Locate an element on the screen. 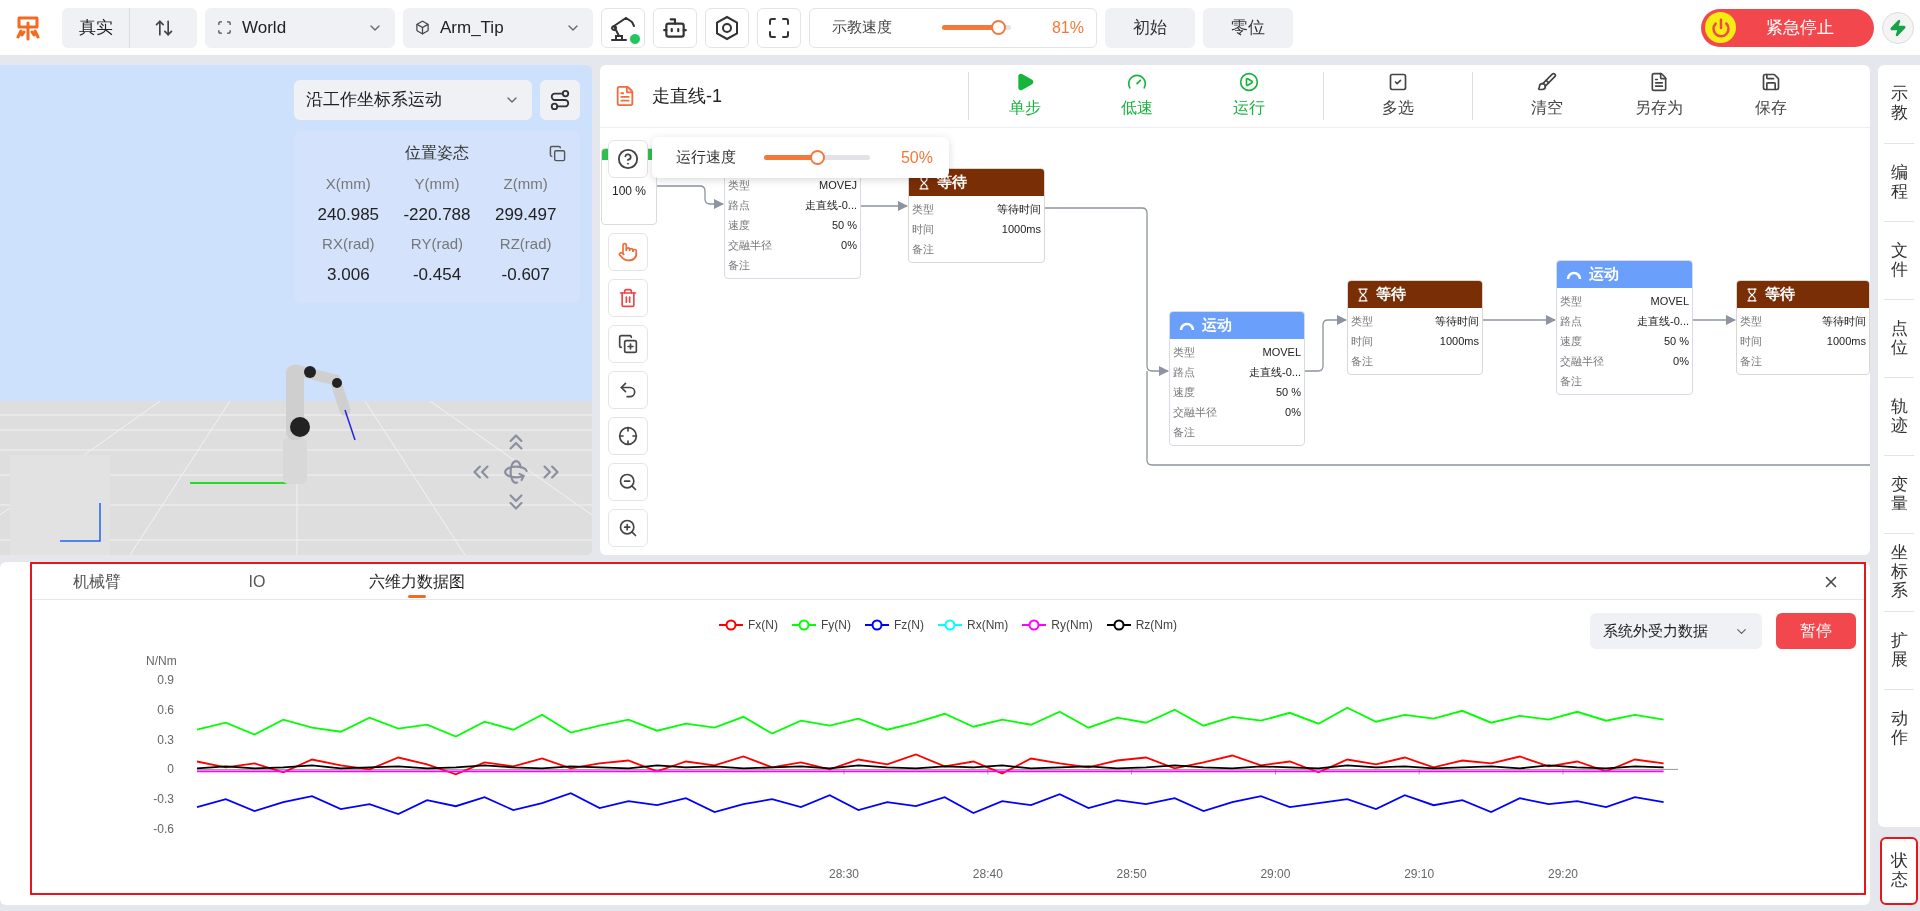 The height and width of the screenshot is (911, 1920). path-button is located at coordinates (560, 100).